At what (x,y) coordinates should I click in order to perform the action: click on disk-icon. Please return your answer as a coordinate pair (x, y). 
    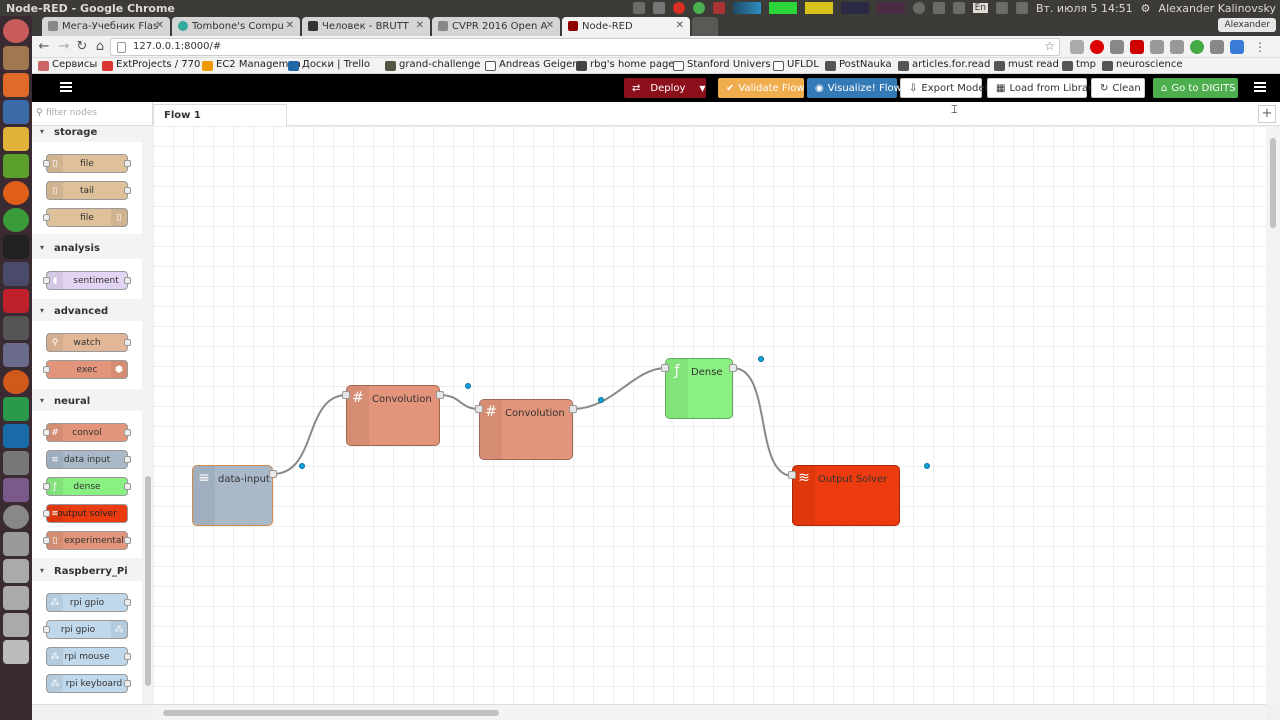
    Looking at the image, I should click on (16, 544).